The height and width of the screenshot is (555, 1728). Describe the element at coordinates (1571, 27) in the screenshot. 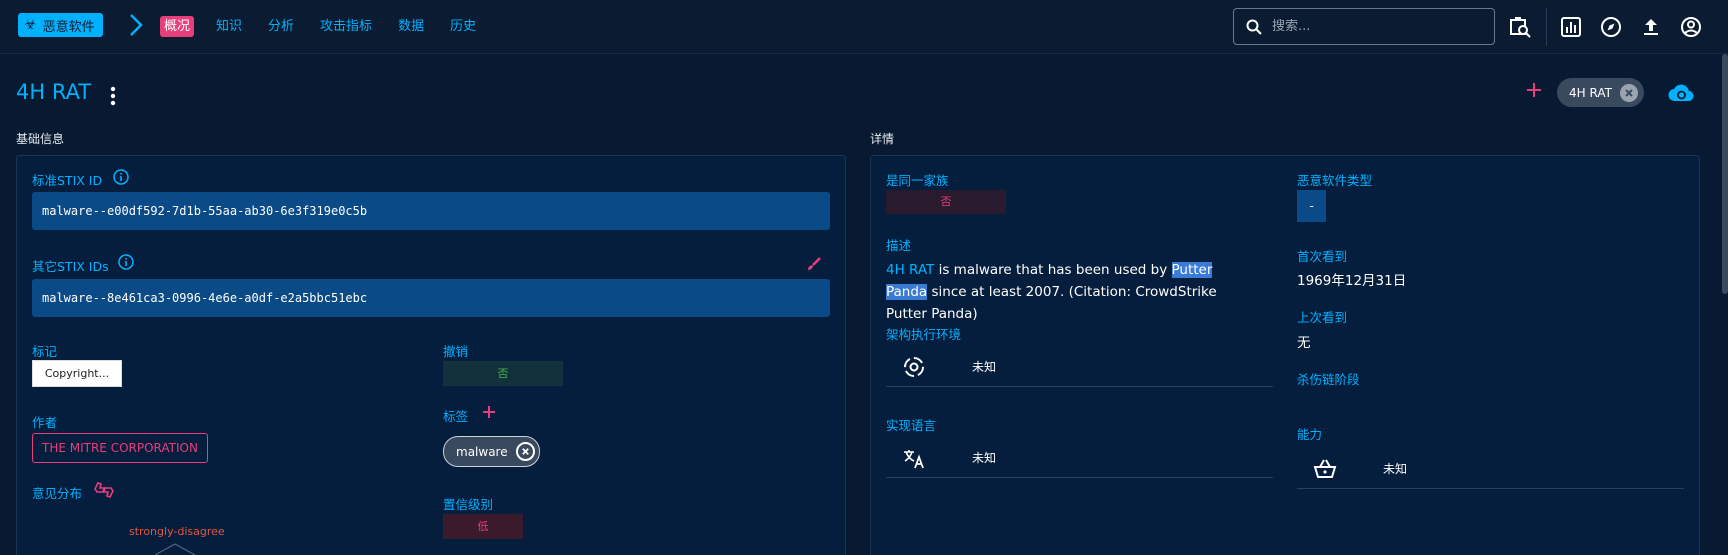

I see `chart-icon` at that location.